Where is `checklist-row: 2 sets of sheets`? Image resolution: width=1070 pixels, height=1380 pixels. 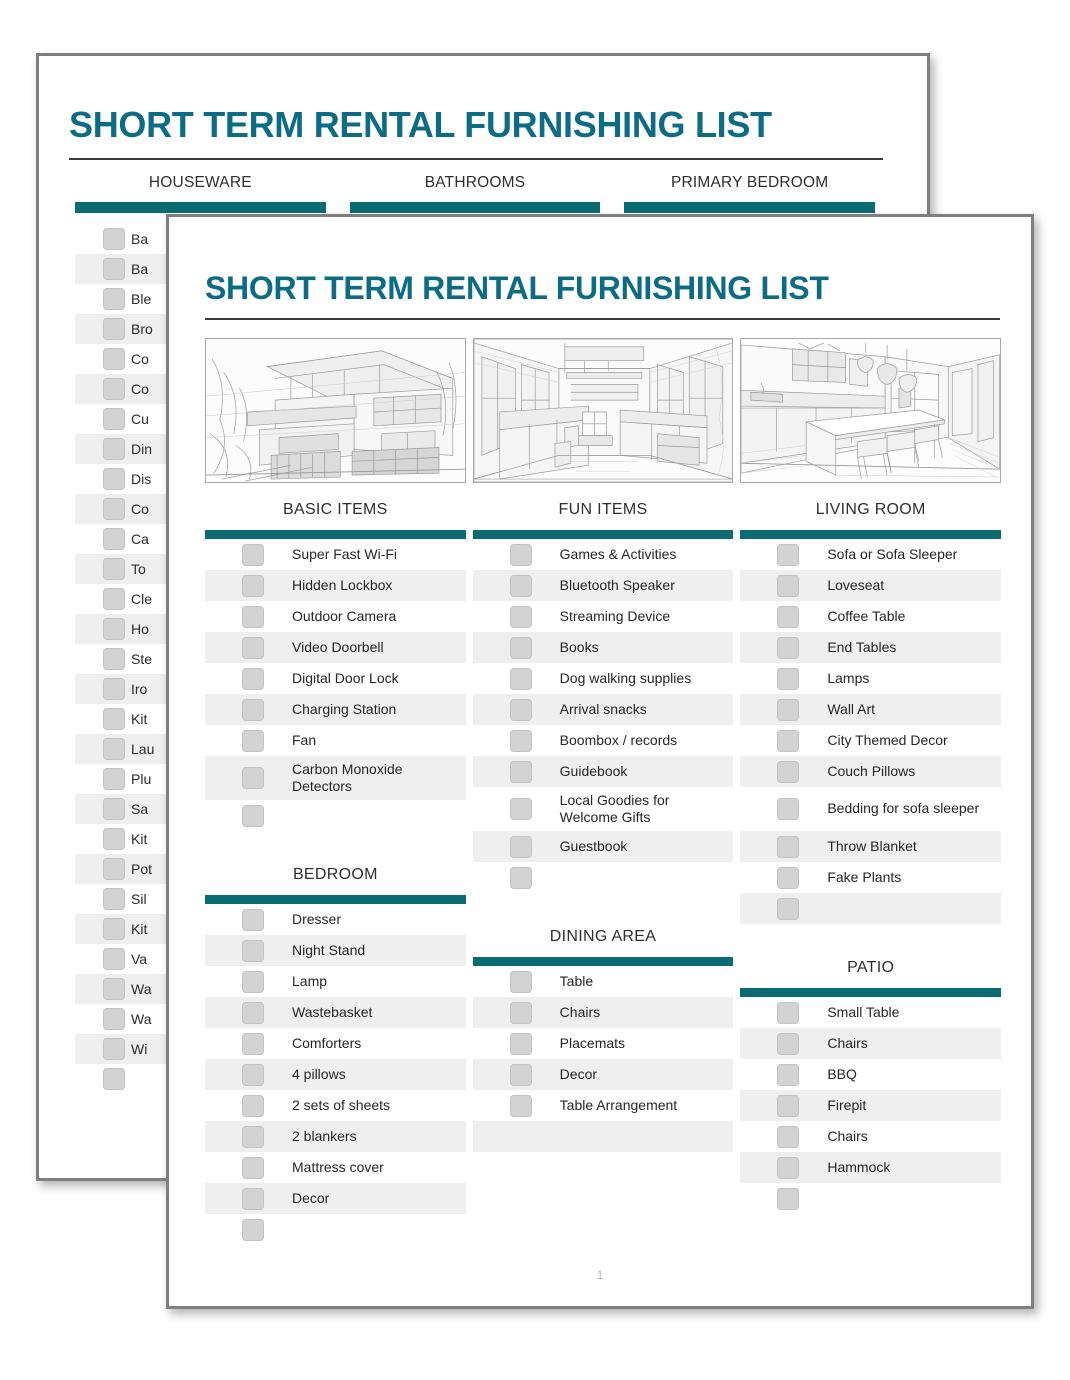 checklist-row: 2 sets of sheets is located at coordinates (335, 1105).